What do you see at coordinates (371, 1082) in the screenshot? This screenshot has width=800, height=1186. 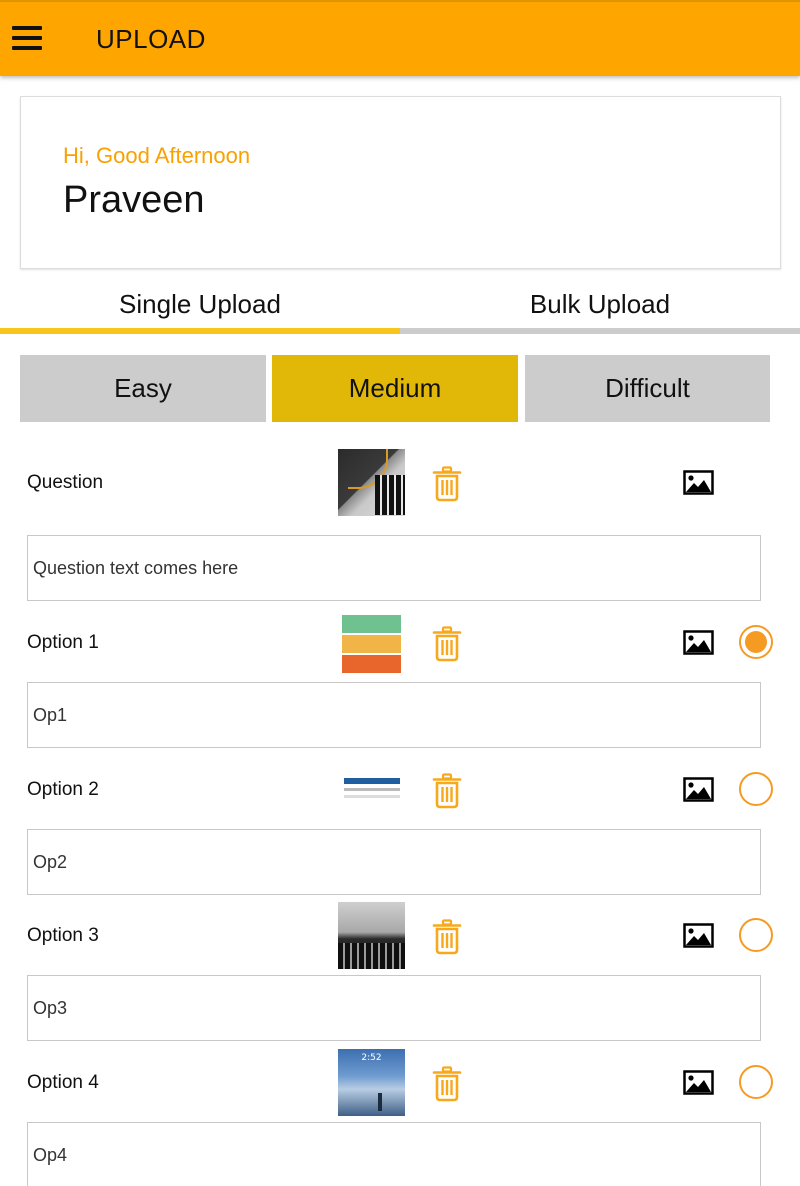 I see `option-4-image-thumbnail: 2:52` at bounding box center [371, 1082].